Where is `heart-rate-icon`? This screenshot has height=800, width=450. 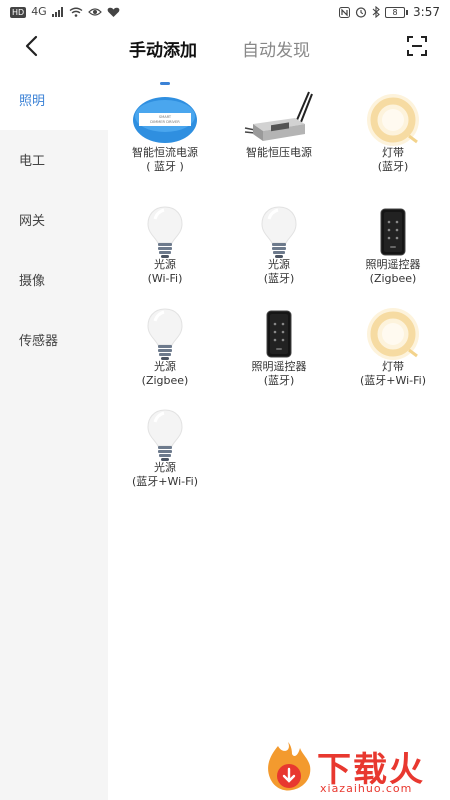 heart-rate-icon is located at coordinates (113, 12).